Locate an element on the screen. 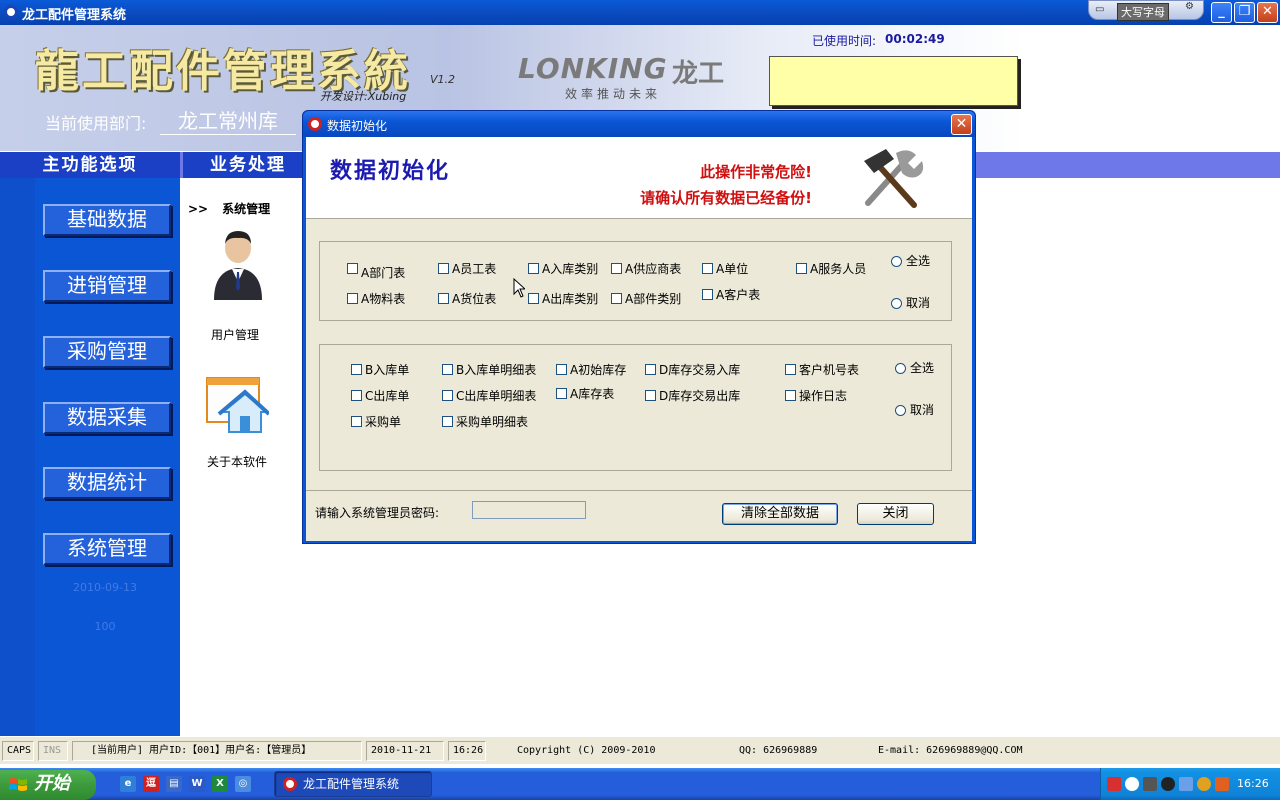  tray-qq-icon is located at coordinates (1168, 784).